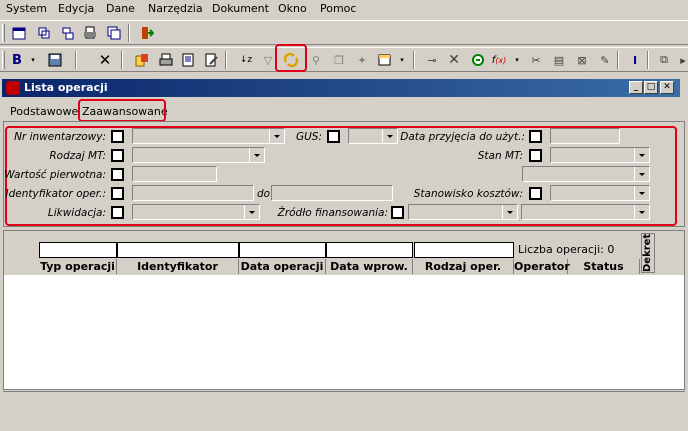 The width and height of the screenshot is (688, 431). I want to click on tab-podstawowe: Podstawowe, so click(42, 111).